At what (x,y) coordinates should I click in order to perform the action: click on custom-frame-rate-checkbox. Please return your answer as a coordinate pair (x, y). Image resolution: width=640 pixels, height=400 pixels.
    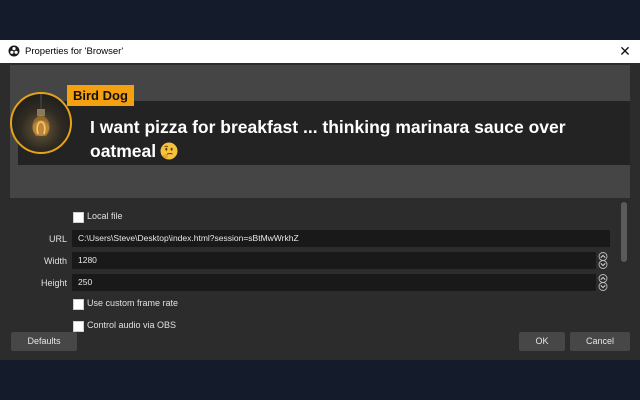
    Looking at the image, I should click on (78, 304).